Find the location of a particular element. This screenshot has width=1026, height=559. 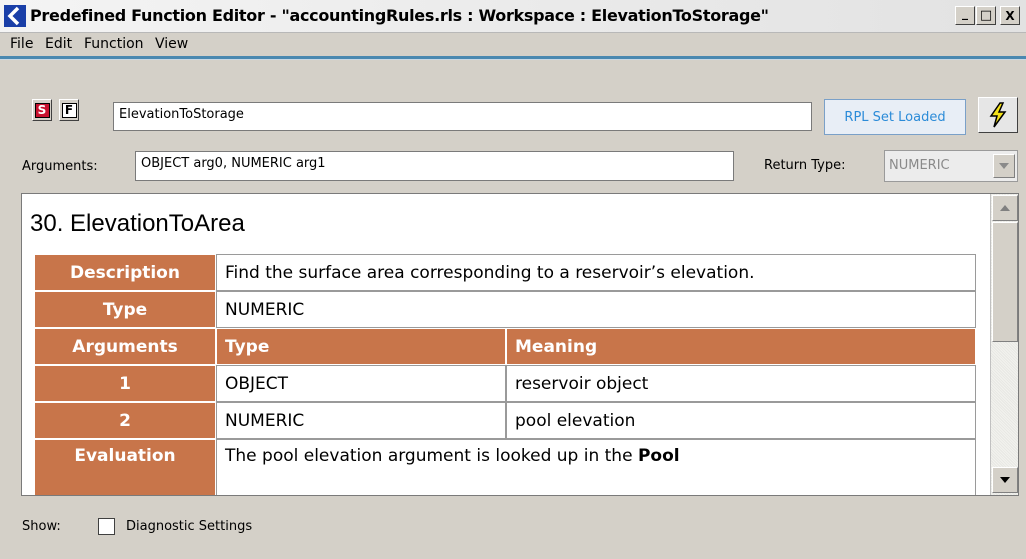

doc-heading: 30. ElevationToArea is located at coordinates (137, 223).